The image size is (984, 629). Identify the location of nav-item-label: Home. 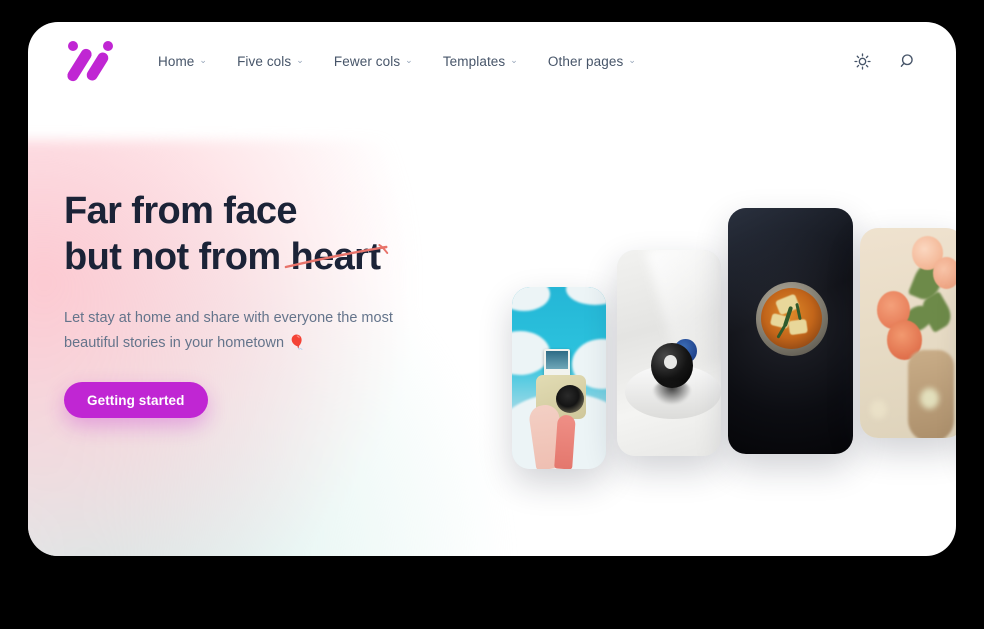
(176, 61).